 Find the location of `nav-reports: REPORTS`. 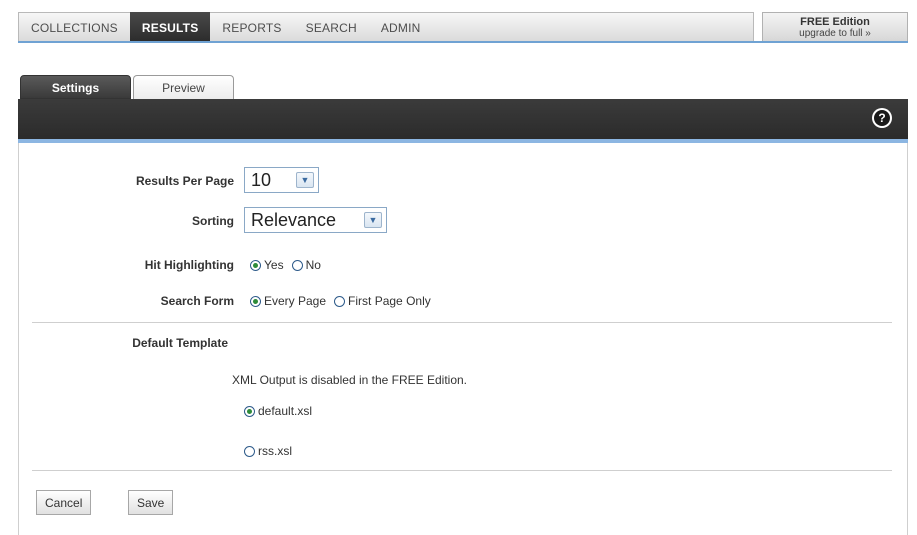

nav-reports: REPORTS is located at coordinates (251, 27).